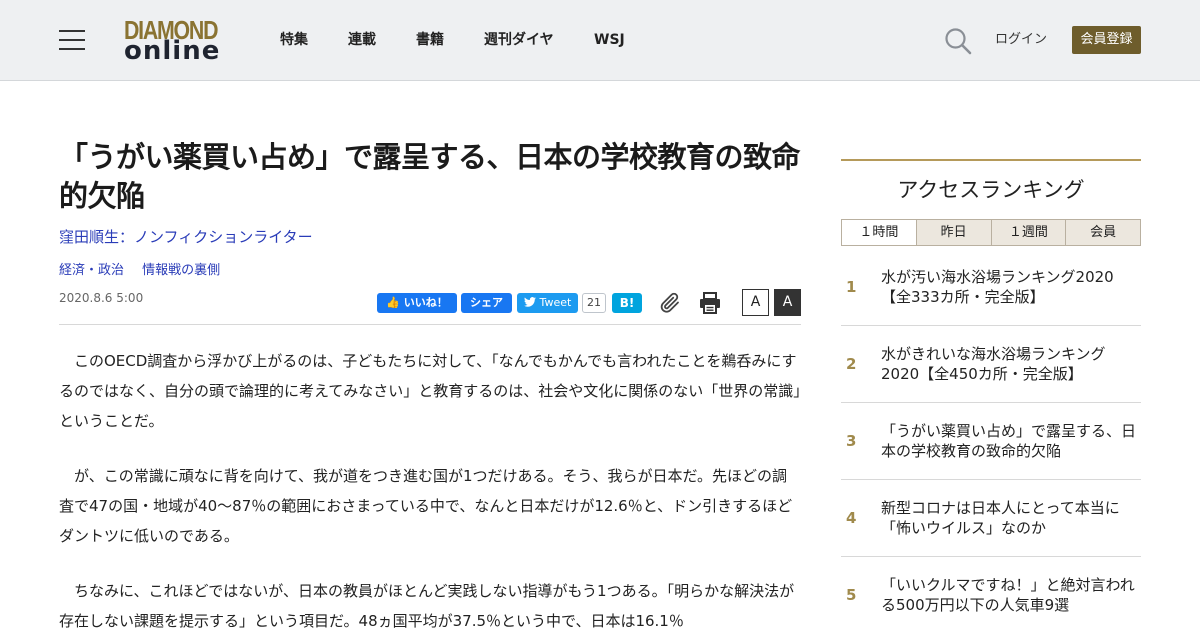 This screenshot has width=1200, height=630. I want to click on ranking-number: 4, so click(851, 518).